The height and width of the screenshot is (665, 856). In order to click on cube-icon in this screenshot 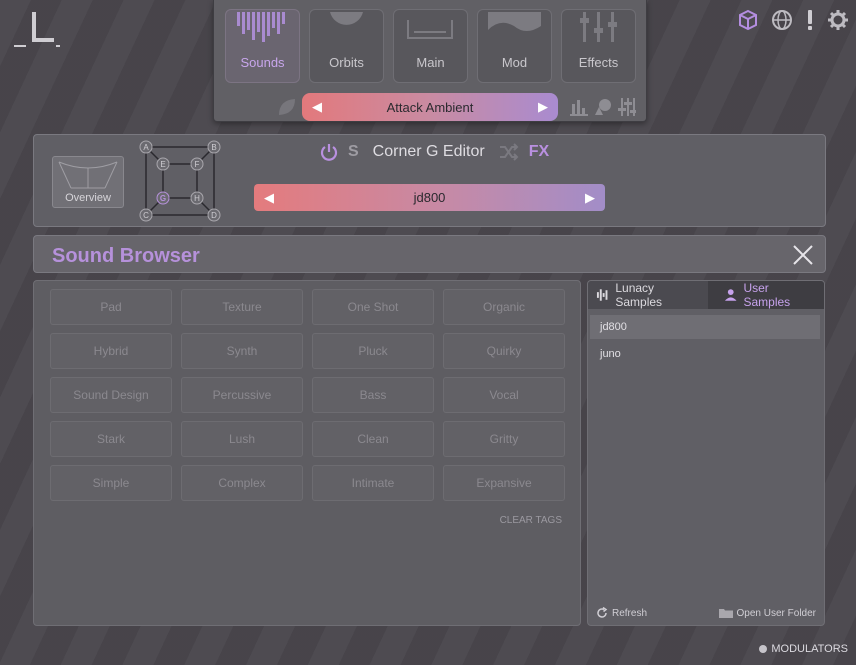, I will do `click(748, 20)`.